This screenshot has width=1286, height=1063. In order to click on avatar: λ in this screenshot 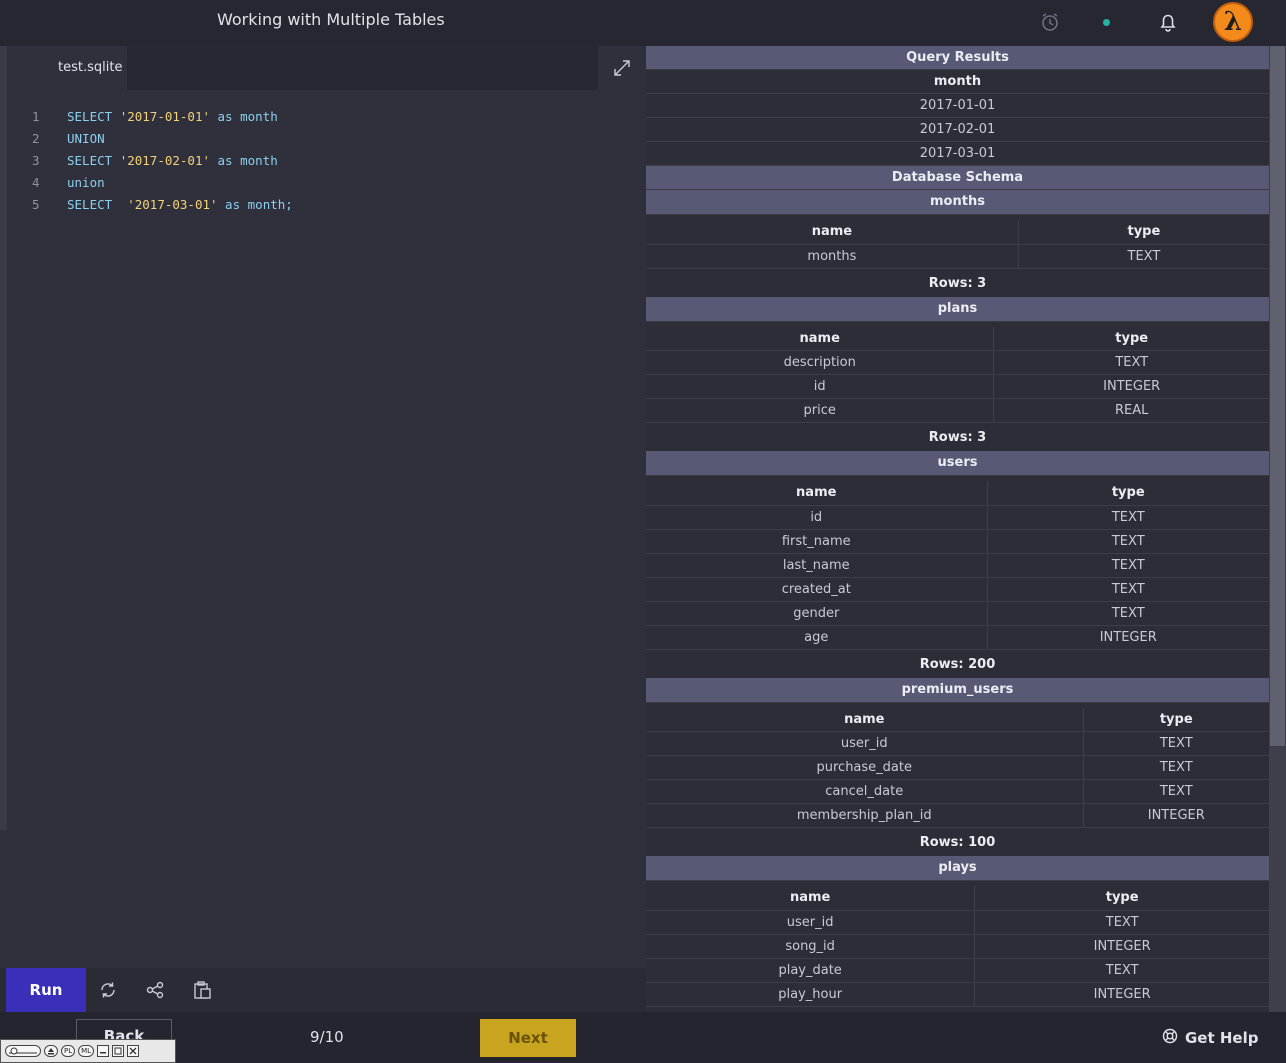, I will do `click(1233, 22)`.